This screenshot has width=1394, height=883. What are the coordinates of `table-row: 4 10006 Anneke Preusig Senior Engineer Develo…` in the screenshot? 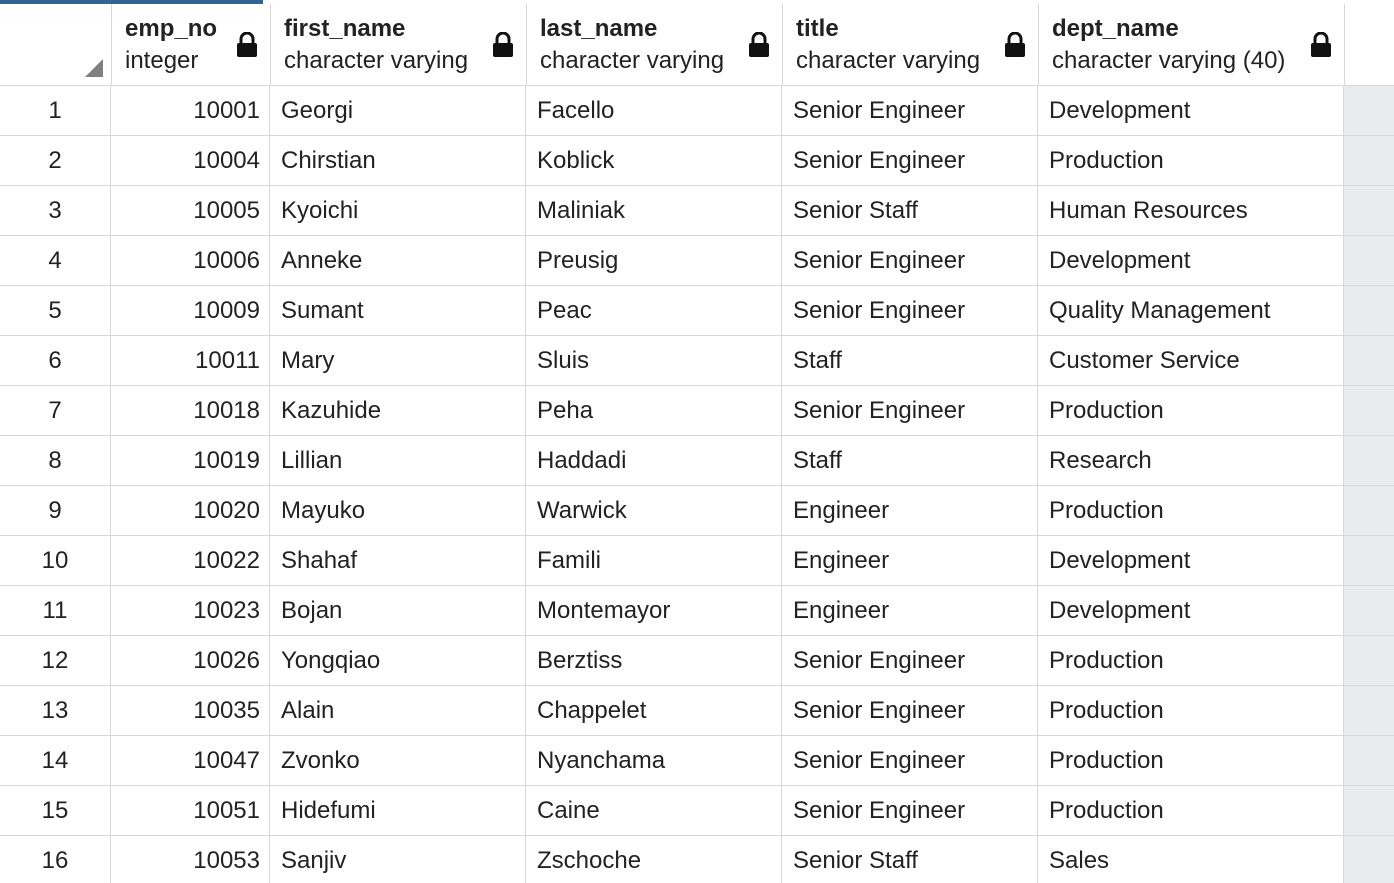 It's located at (697, 261).